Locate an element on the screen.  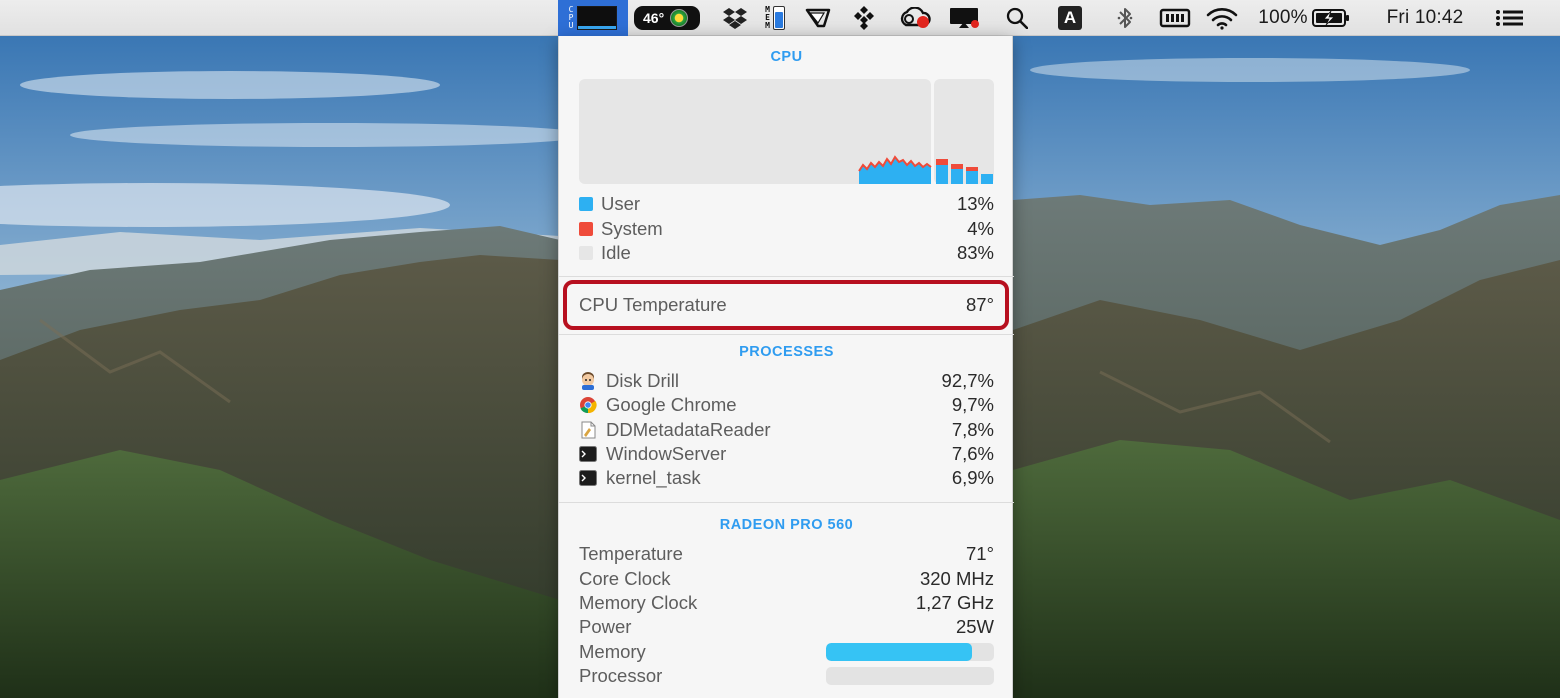
memory-bar-icon is located at coordinates (778, 18).